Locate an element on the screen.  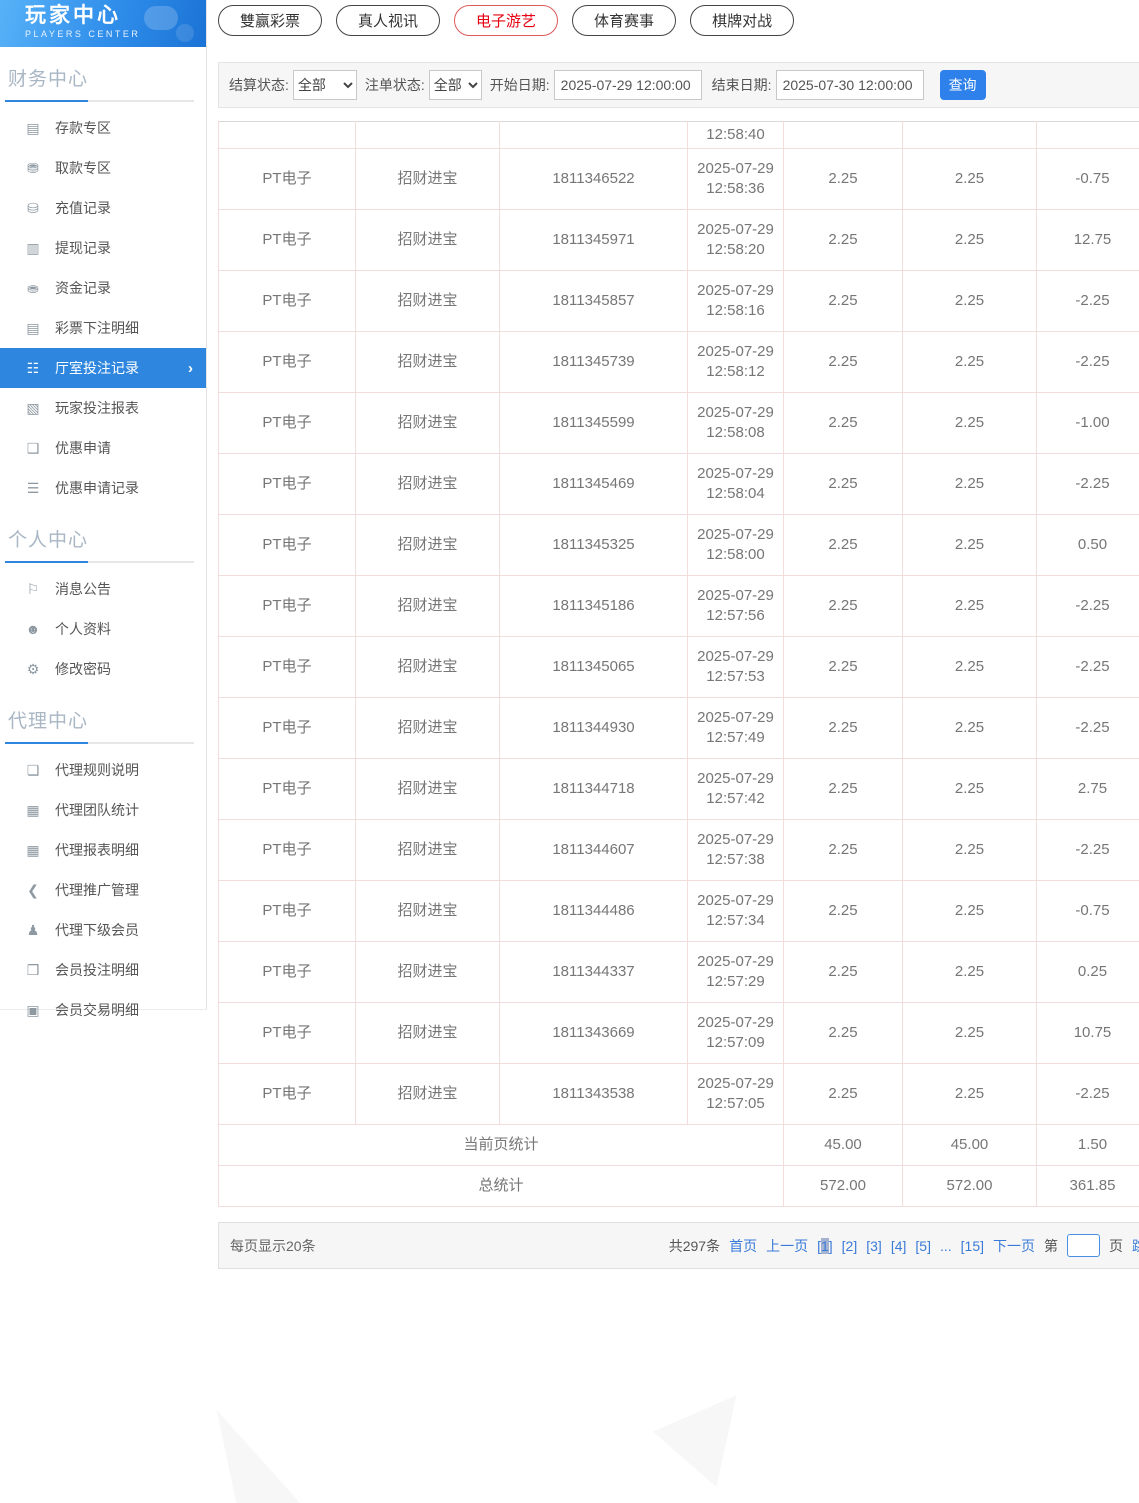
sidebar-item-label: 彩票下注明细 is located at coordinates (97, 328).